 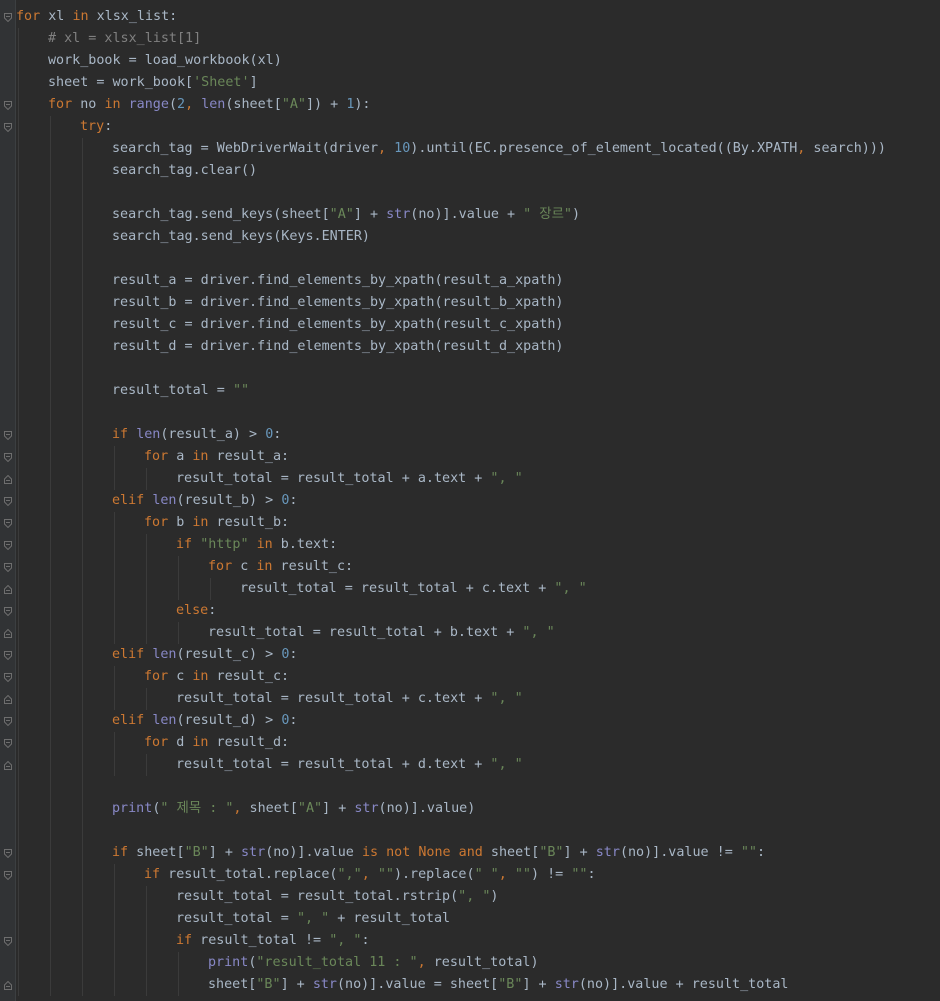 I want to click on code-token: search_tag = WebDriverWait(driver, so click(x=245, y=148).